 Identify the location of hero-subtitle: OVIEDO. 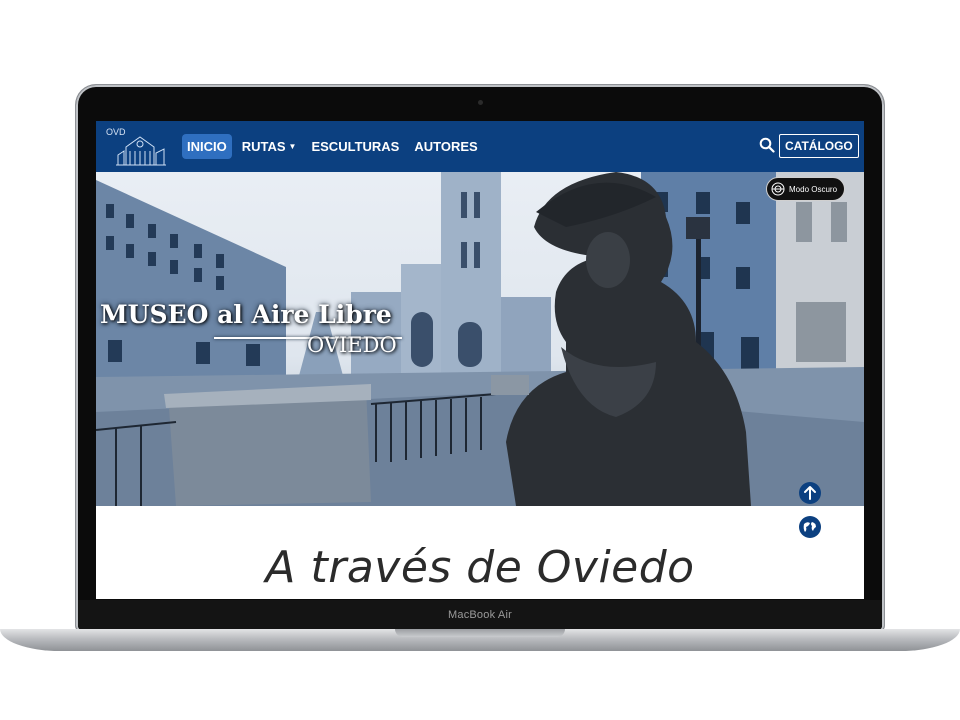
(352, 345).